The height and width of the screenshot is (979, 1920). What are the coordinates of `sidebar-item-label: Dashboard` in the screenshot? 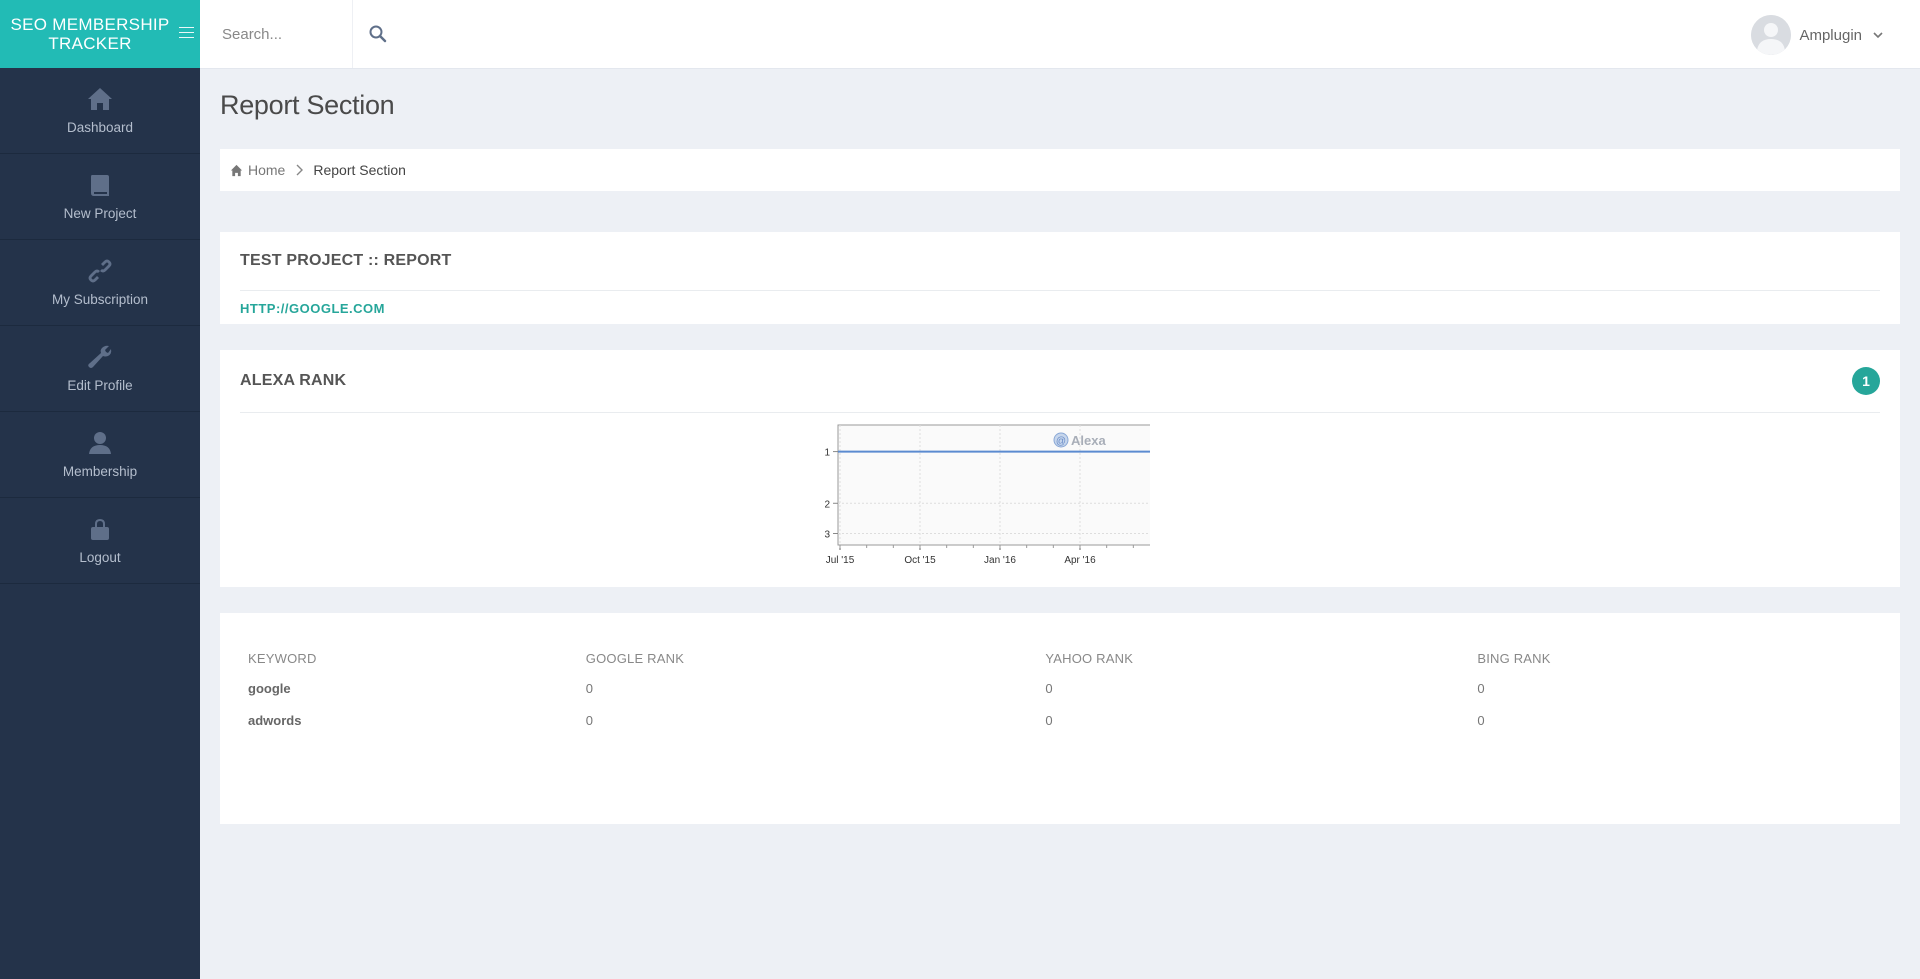 It's located at (100, 127).